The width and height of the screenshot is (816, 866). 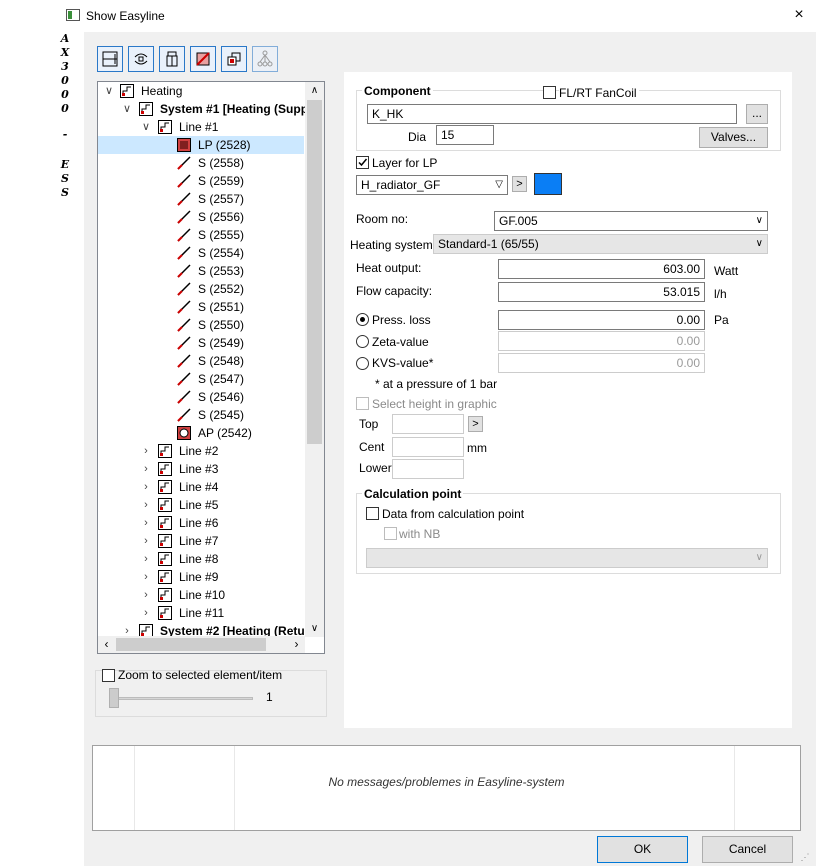 I want to click on zeta-value-radio, so click(x=362, y=341).